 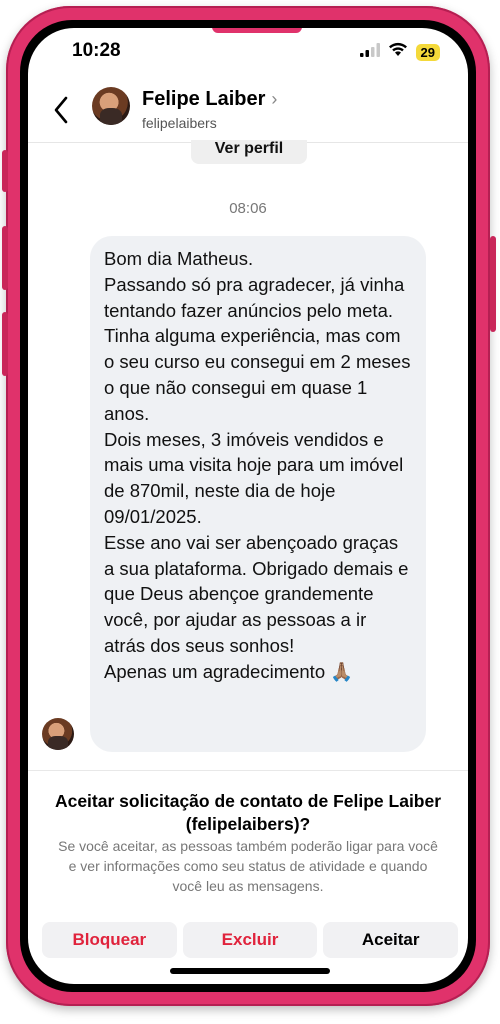 I want to click on wifi-icon, so click(x=398, y=52).